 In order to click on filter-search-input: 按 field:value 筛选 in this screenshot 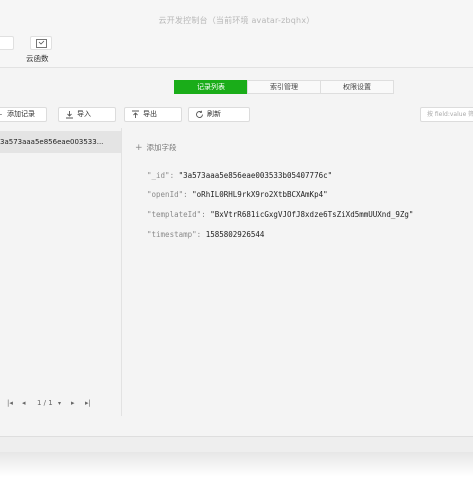, I will do `click(446, 114)`.